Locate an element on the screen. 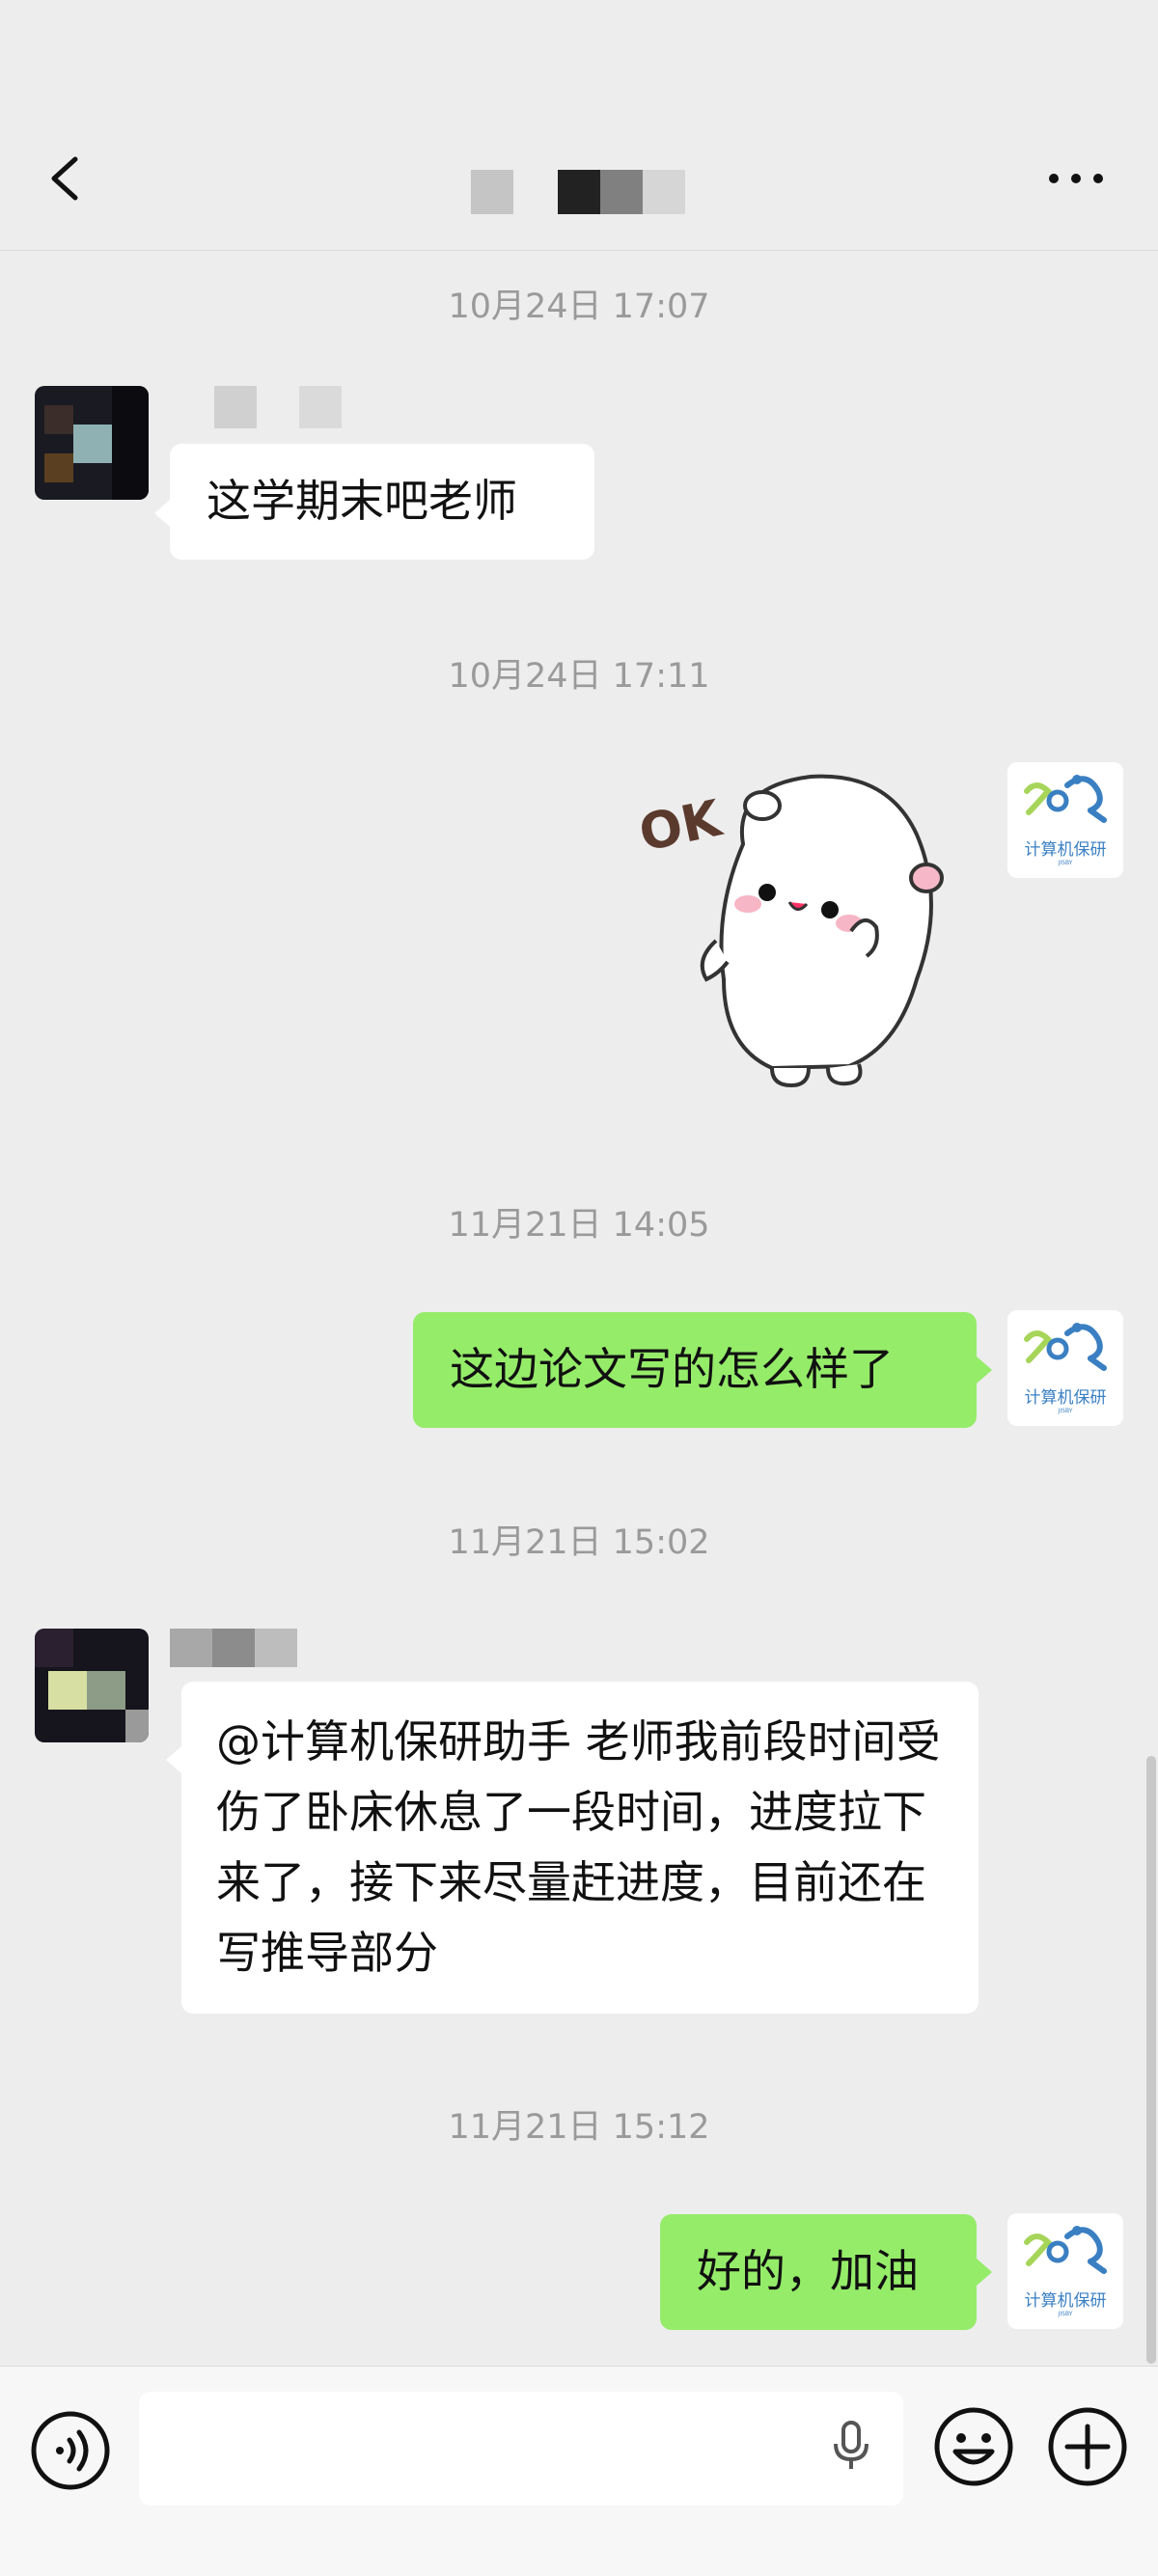 This screenshot has width=1158, height=2576. scrollbar is located at coordinates (1151, 2060).